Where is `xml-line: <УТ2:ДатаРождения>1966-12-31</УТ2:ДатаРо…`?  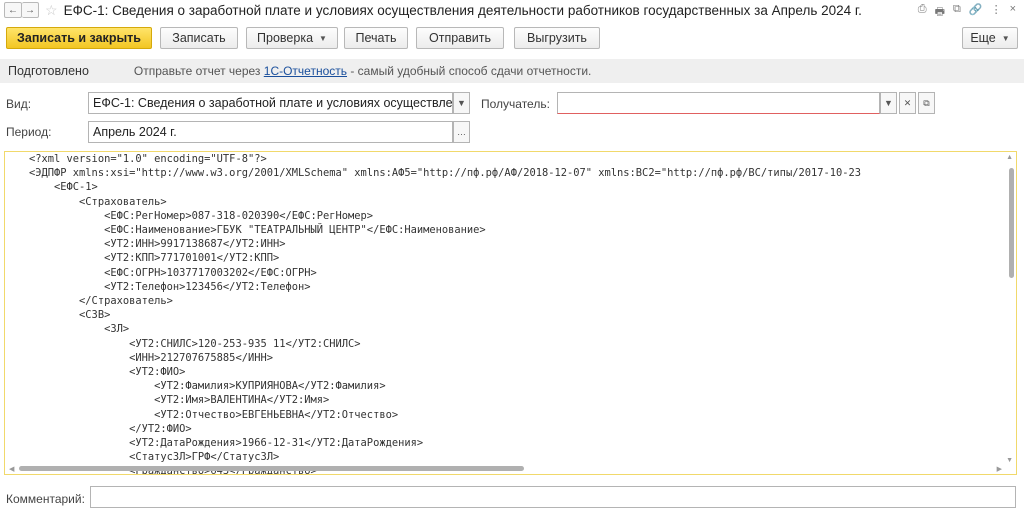 xml-line: <УТ2:ДатаРождения>1966-12-31</УТ2:ДатаРо… is located at coordinates (226, 443).